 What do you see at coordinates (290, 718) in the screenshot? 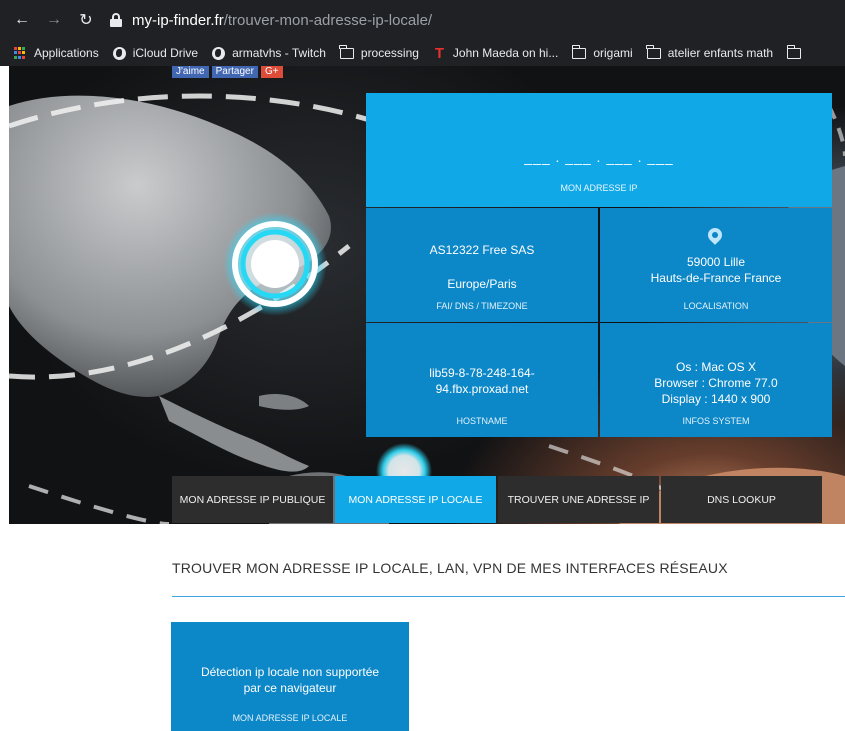
I see `local-ip-caption: MON ADRESSE IP LOCALE` at bounding box center [290, 718].